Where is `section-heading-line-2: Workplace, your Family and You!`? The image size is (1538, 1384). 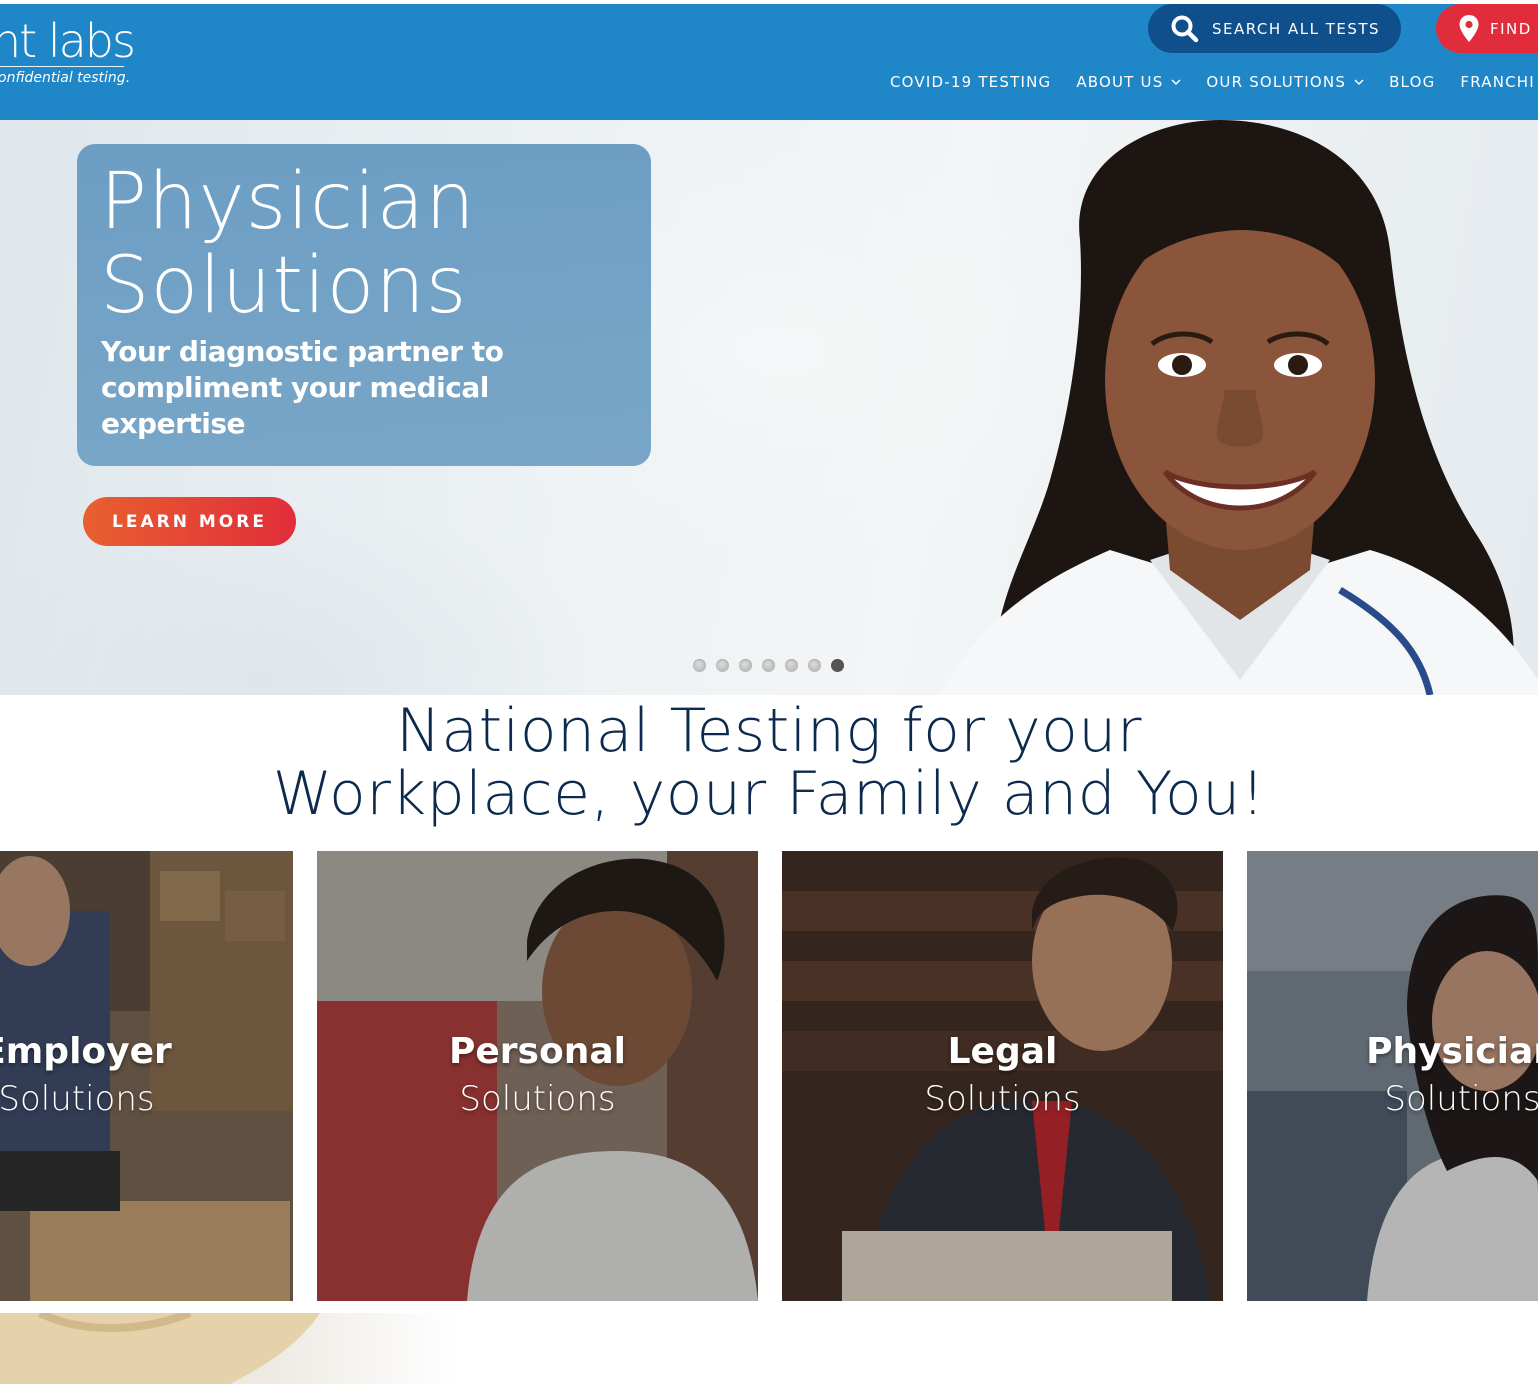
section-heading-line-2: Workplace, your Family and You! is located at coordinates (769, 794).